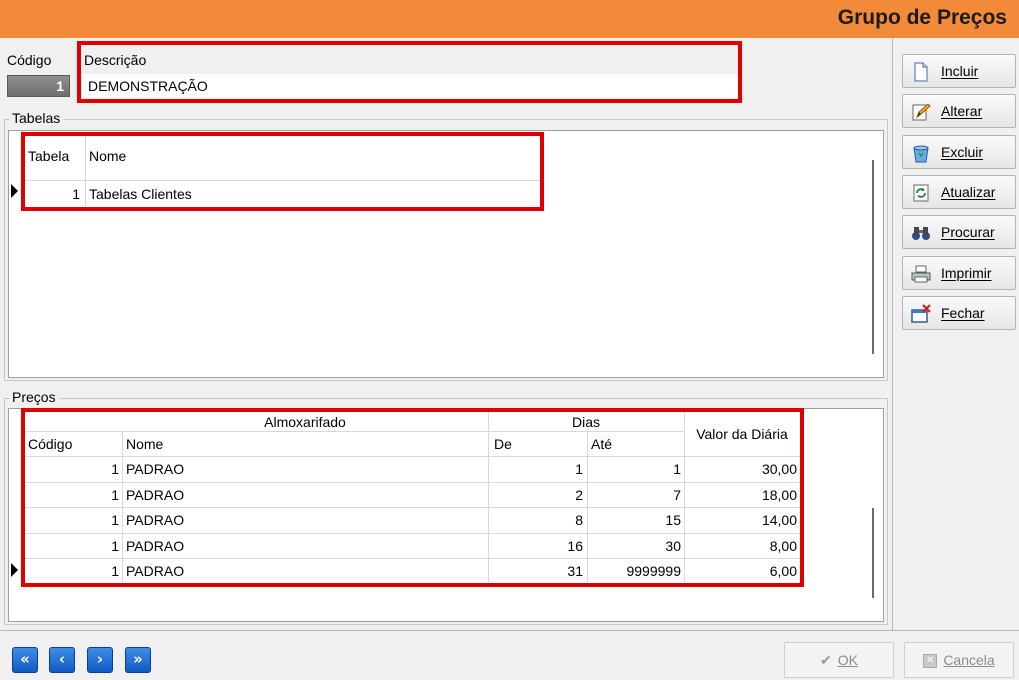 Image resolution: width=1019 pixels, height=680 pixels. What do you see at coordinates (107, 156) in the screenshot?
I see `tabelas-header-nome: Nome` at bounding box center [107, 156].